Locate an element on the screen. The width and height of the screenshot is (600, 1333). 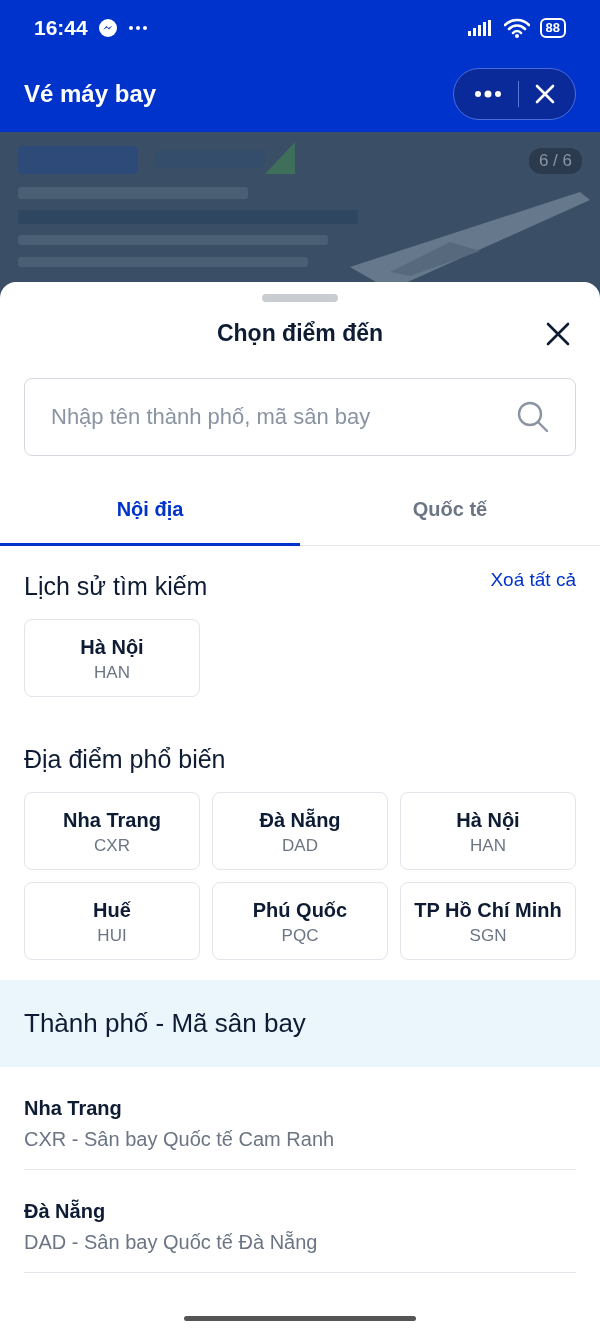
city-name: Huế is located at coordinates (112, 910).